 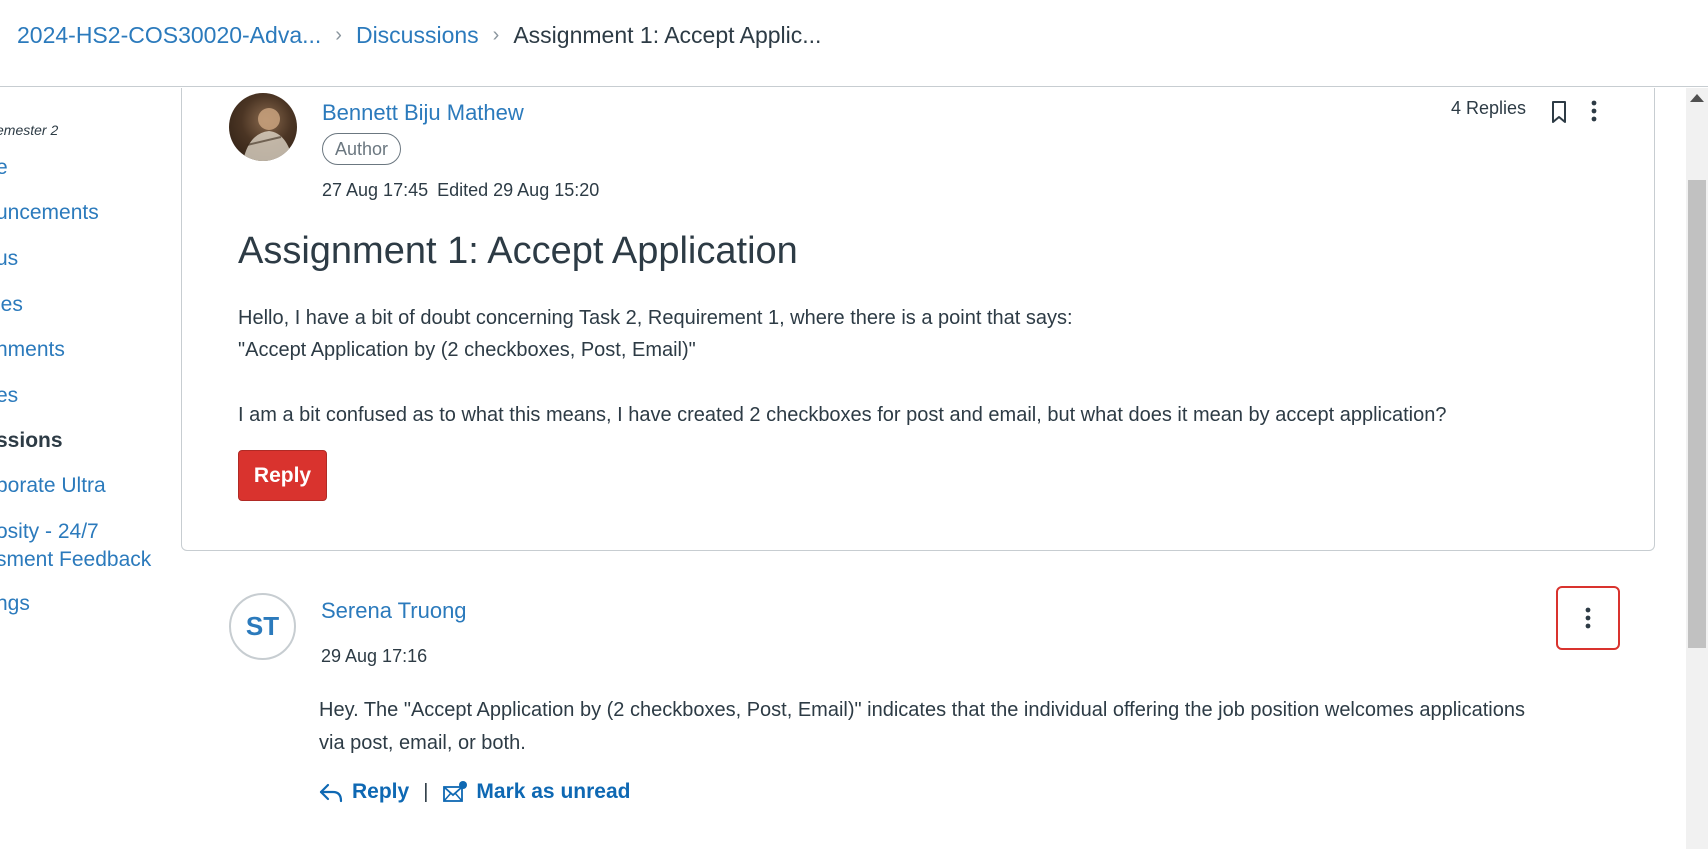 What do you see at coordinates (518, 190) in the screenshot?
I see `edited-time: Edited 29 Aug 15:20` at bounding box center [518, 190].